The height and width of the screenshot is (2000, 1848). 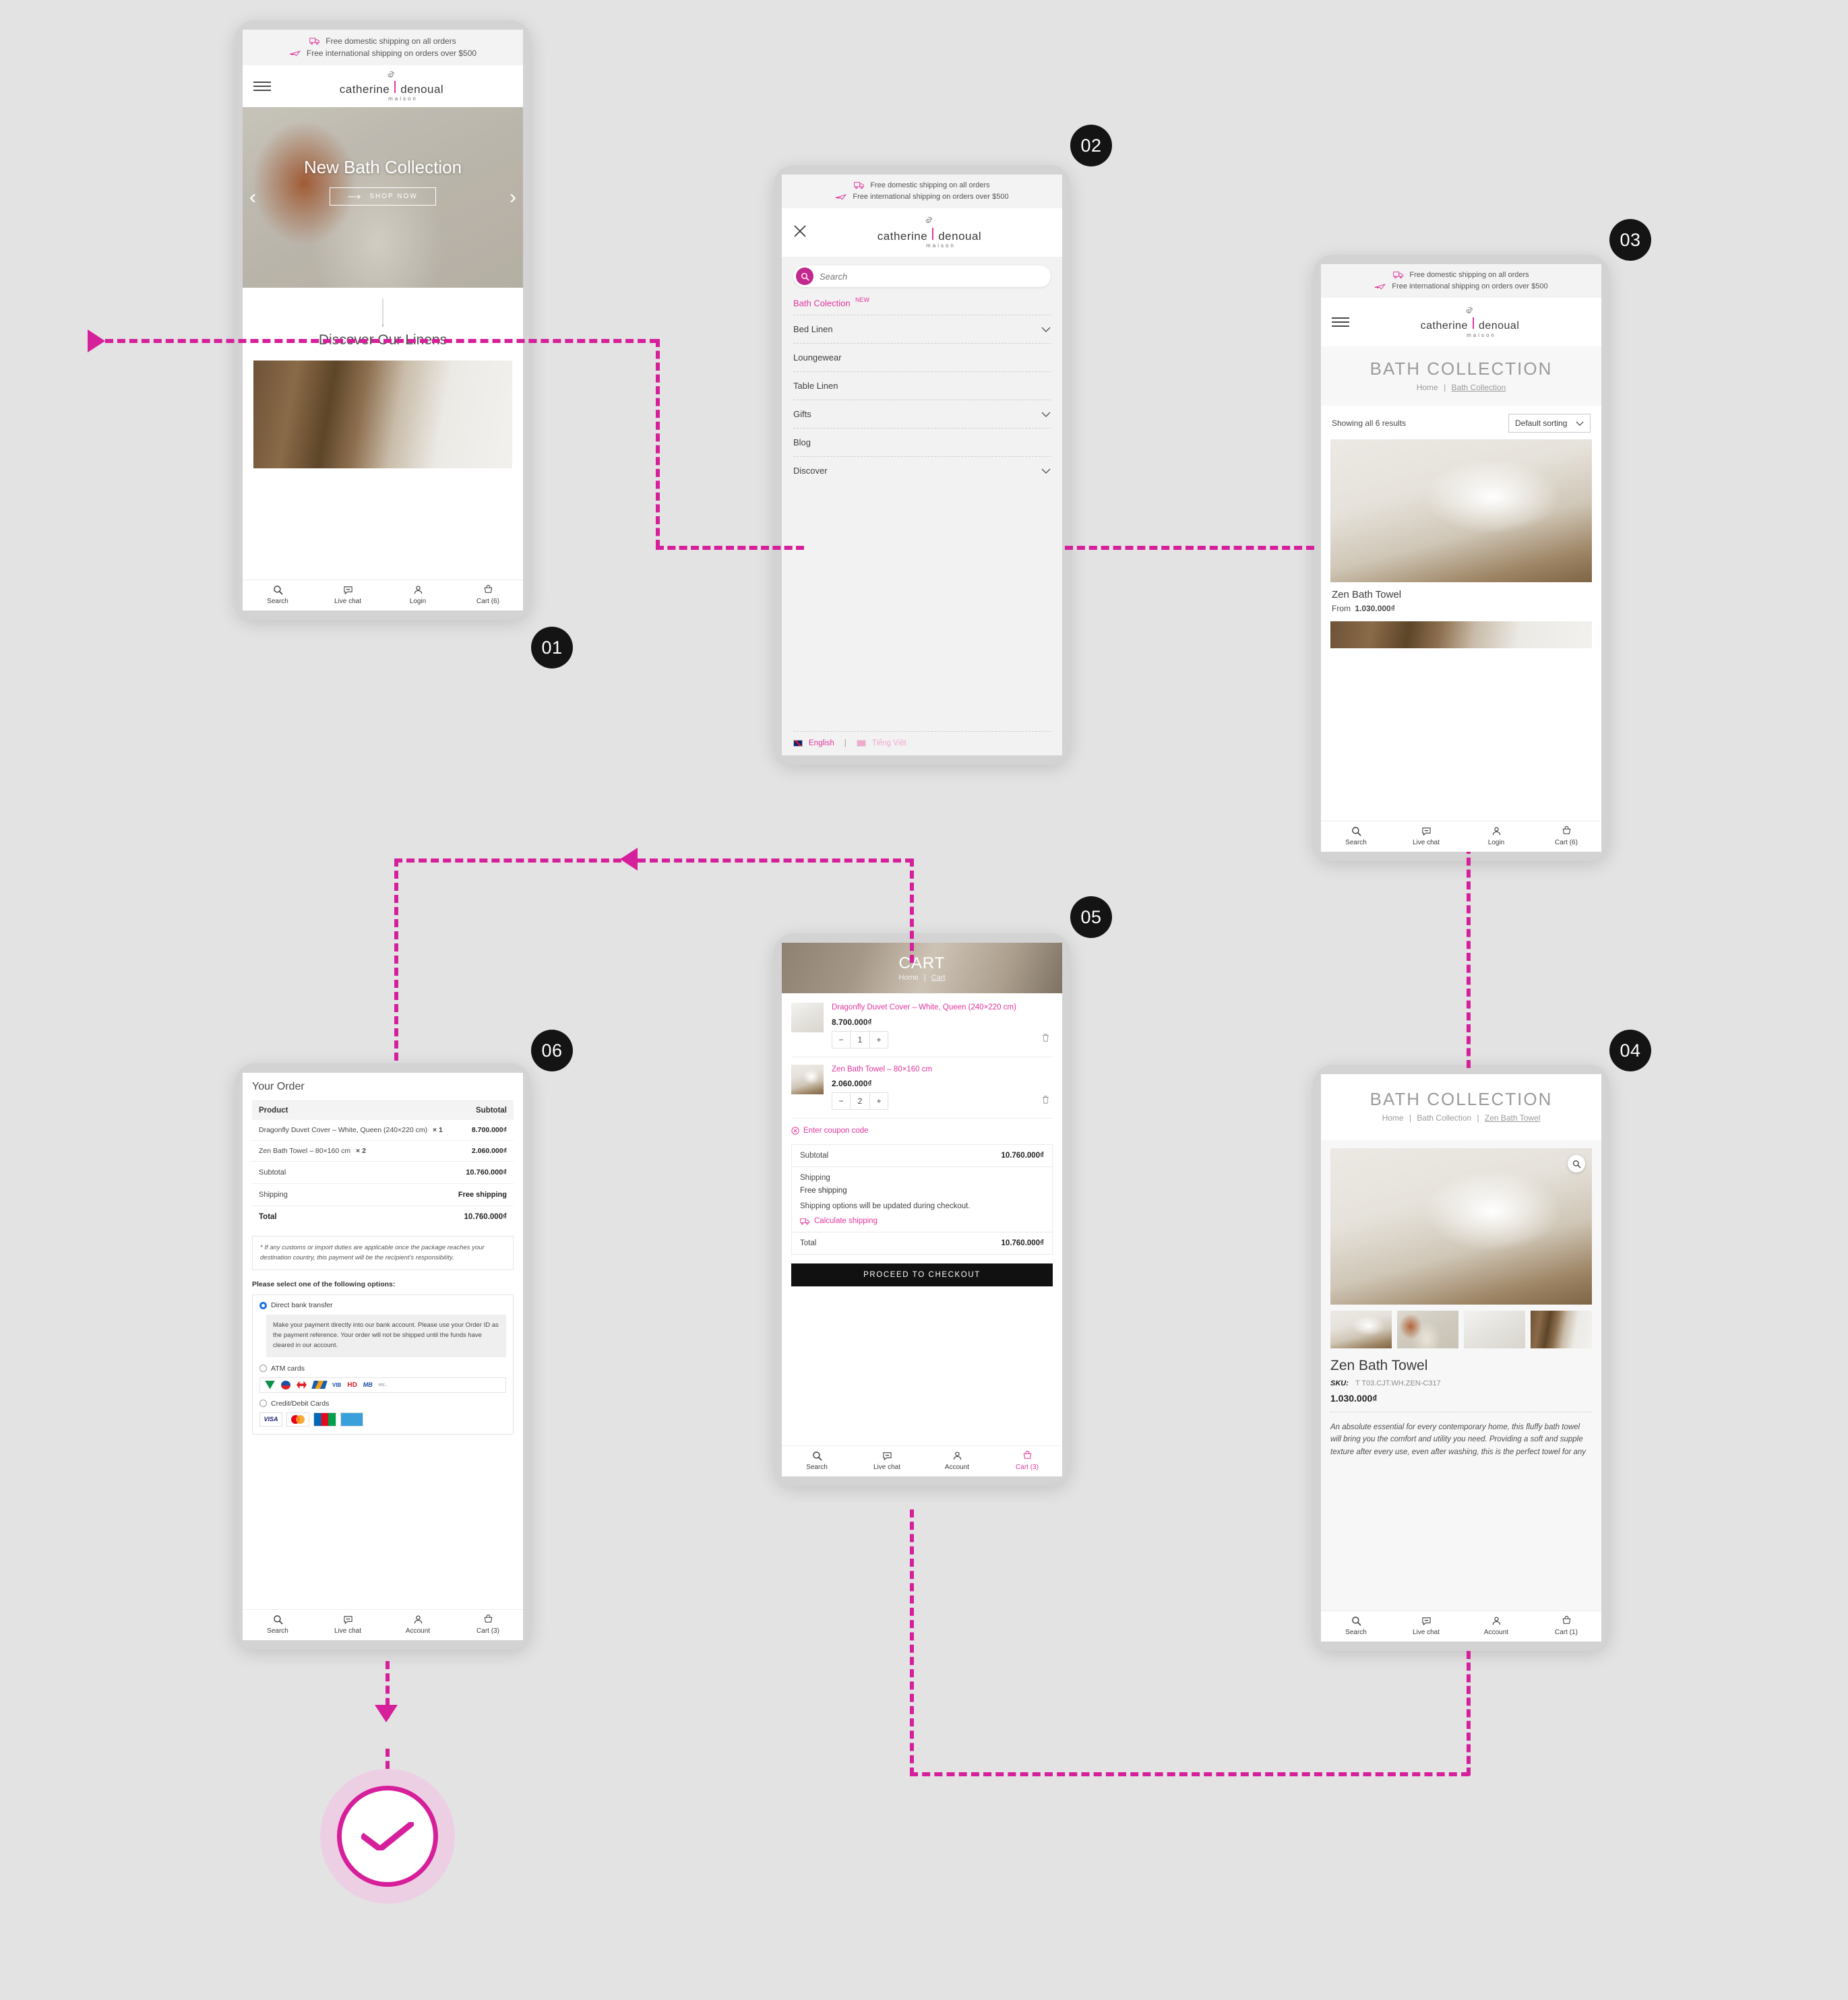 I want to click on proceed-to-checkout-button: PROCEED TO CHECKOUT, so click(x=922, y=1275).